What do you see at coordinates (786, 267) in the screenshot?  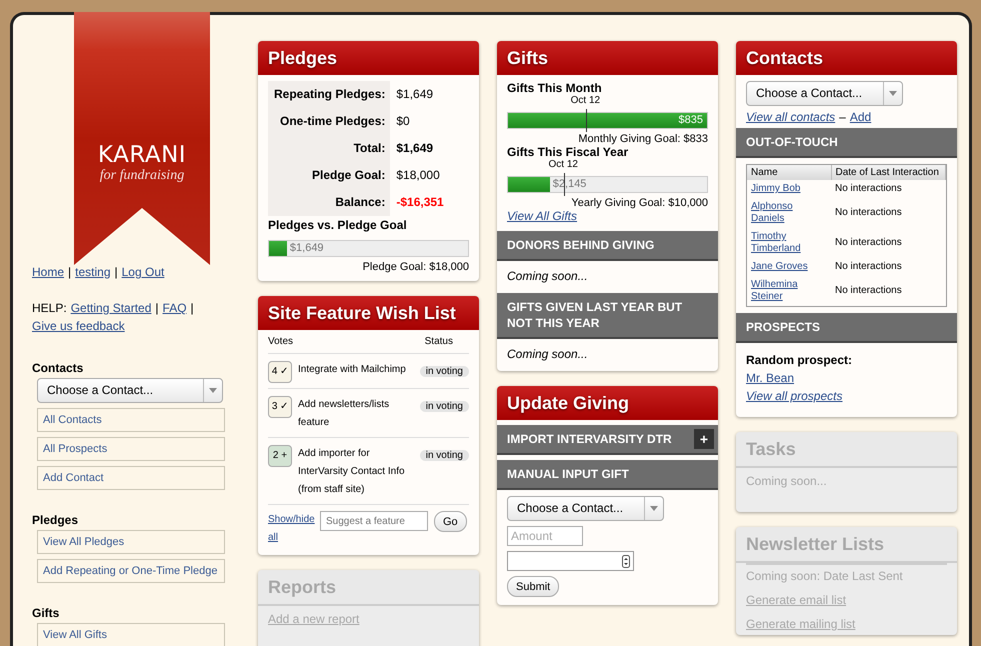 I see `contact-link: Jane Groves` at bounding box center [786, 267].